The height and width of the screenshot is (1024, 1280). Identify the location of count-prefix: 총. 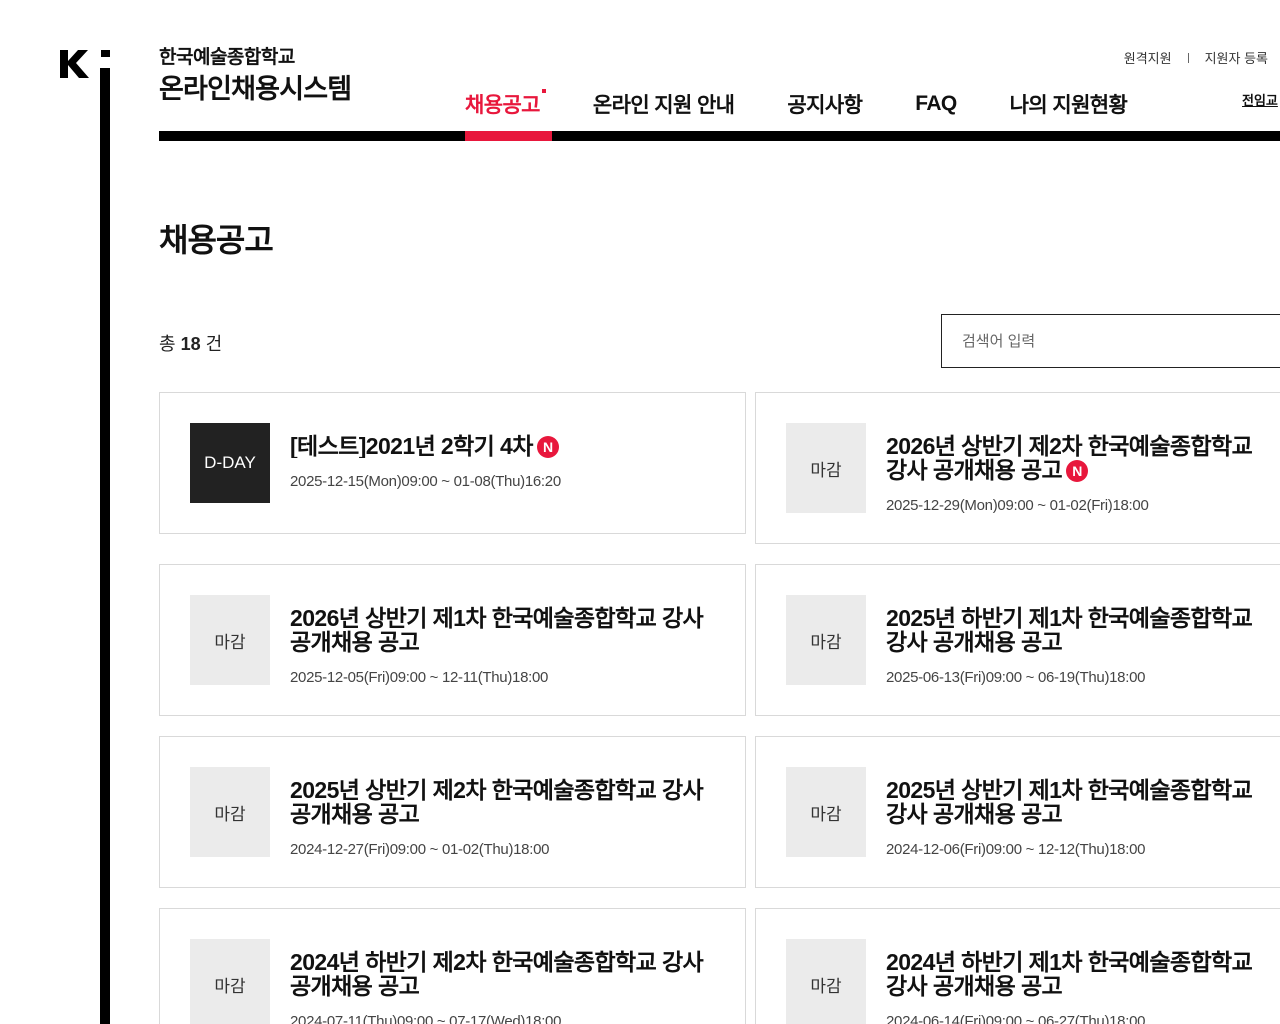
(167, 344).